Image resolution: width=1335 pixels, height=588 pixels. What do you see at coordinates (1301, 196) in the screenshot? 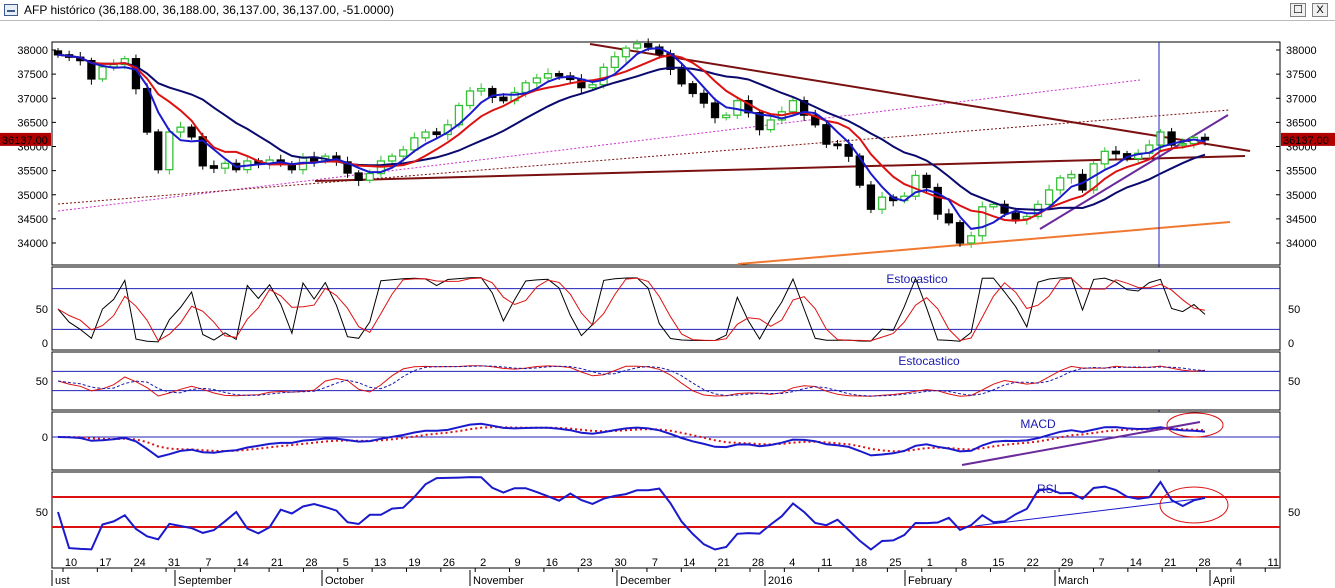
I see `price-axis-label-right: 35000` at bounding box center [1301, 196].